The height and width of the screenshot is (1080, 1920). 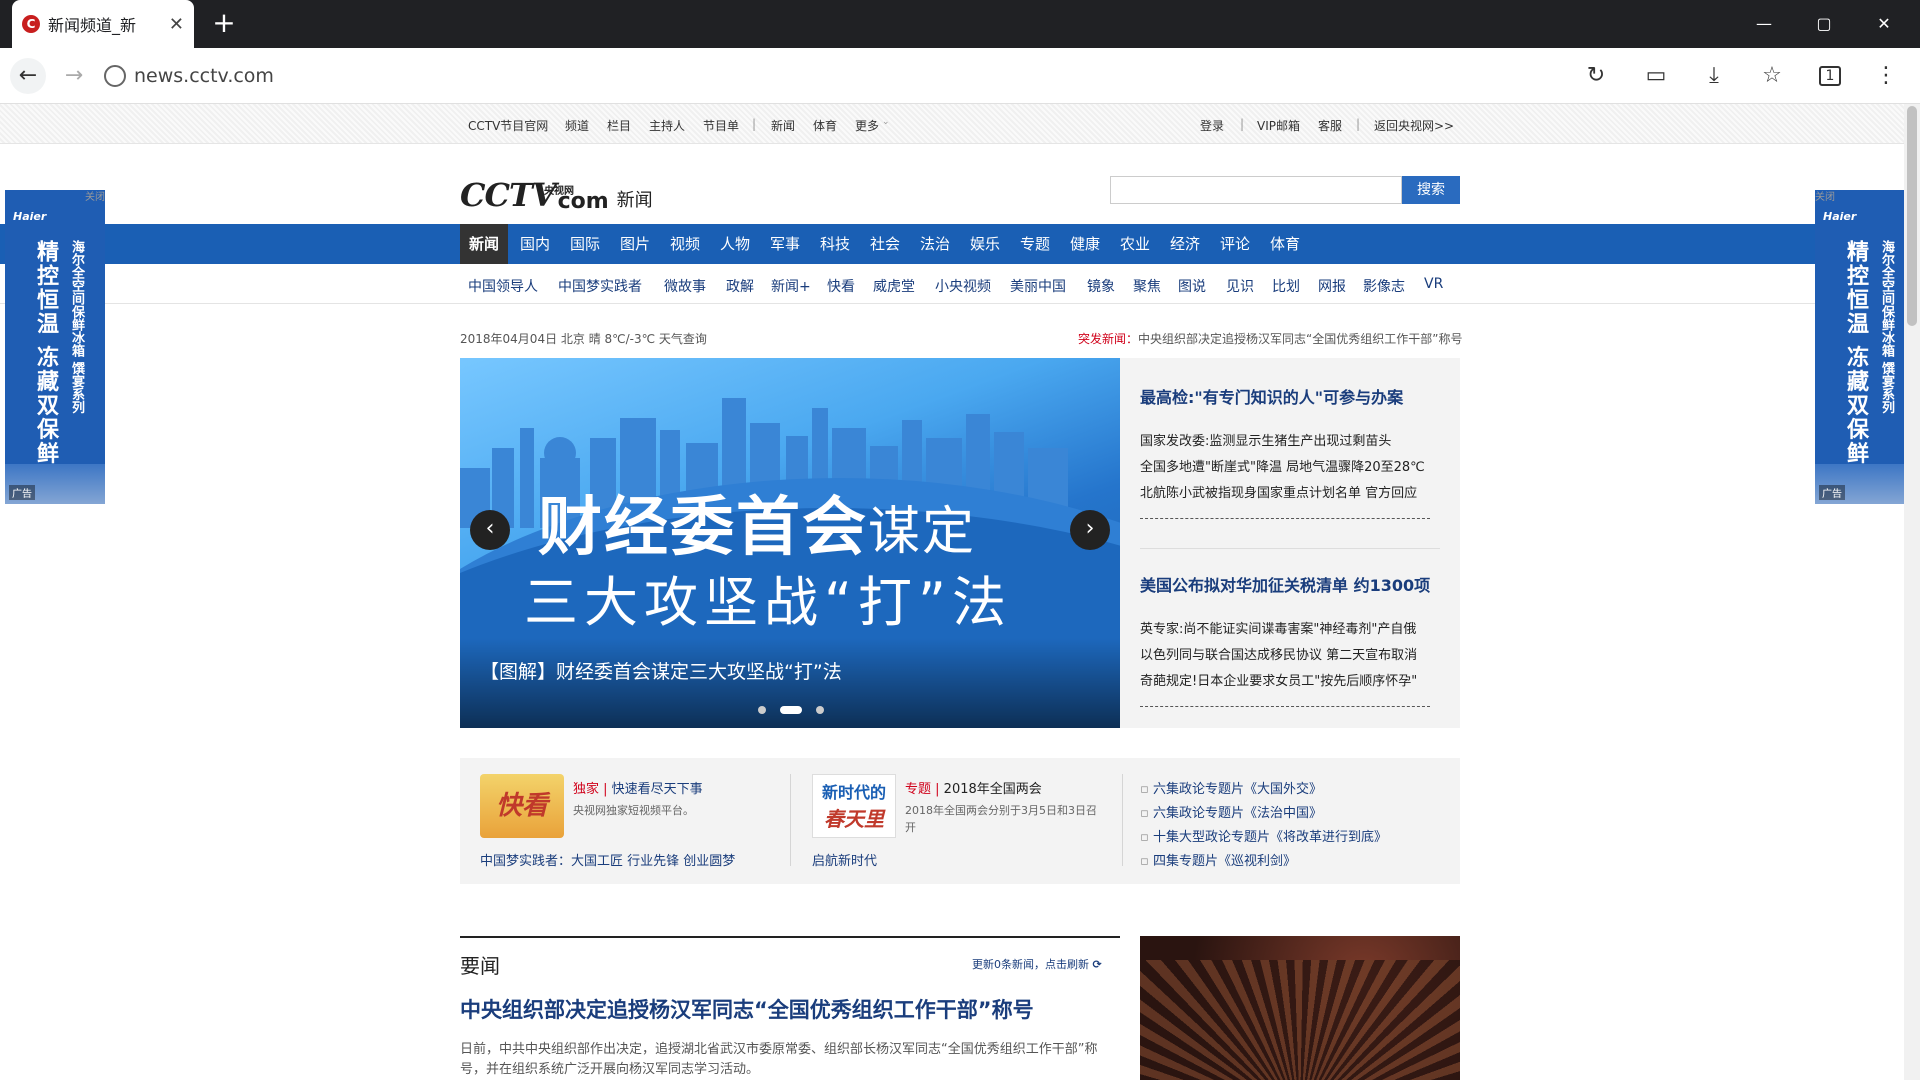 What do you see at coordinates (74, 76) in the screenshot?
I see `forward-arrow-icon: →` at bounding box center [74, 76].